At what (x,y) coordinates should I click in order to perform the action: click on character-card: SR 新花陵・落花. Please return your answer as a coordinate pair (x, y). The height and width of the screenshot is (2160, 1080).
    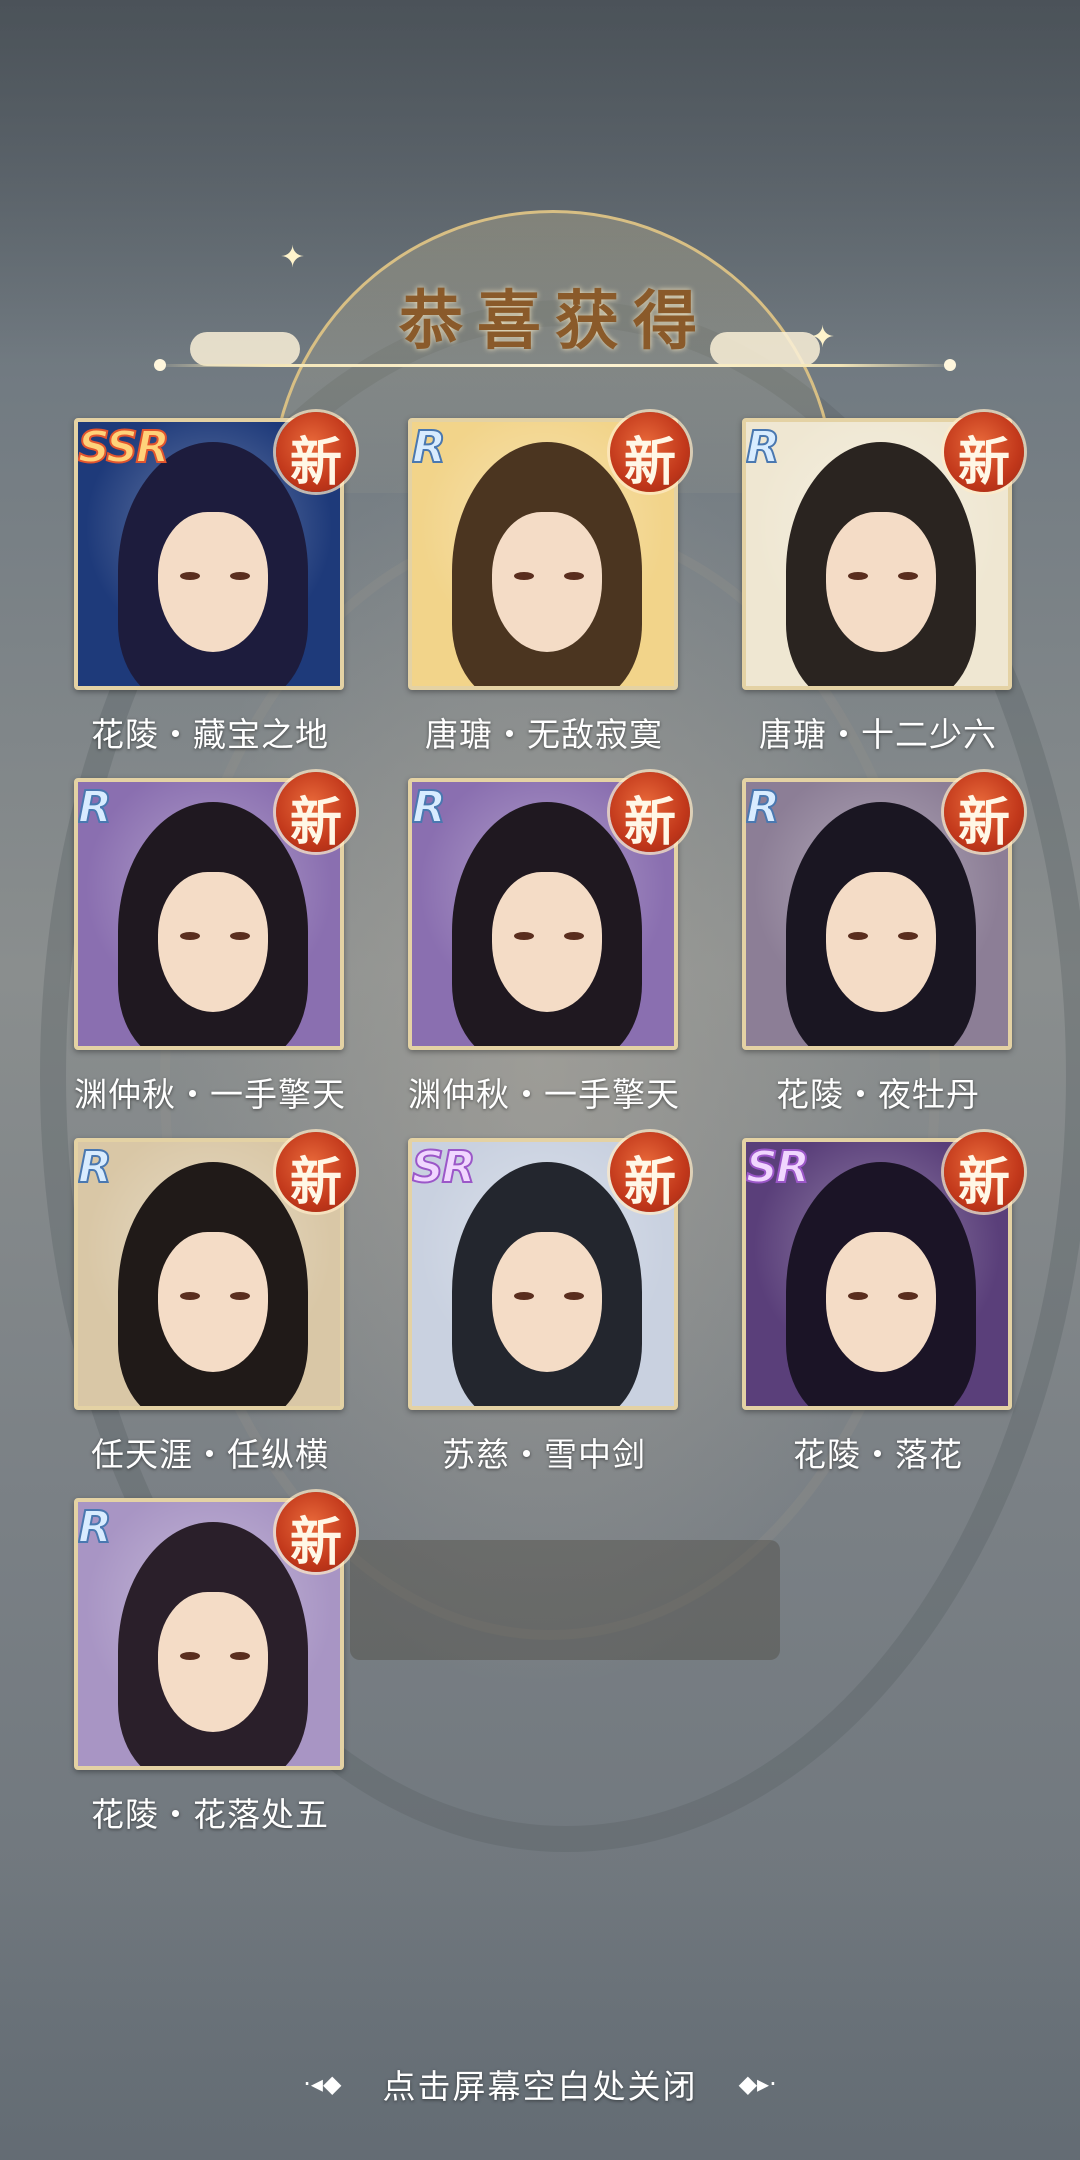
    Looking at the image, I should click on (876, 1315).